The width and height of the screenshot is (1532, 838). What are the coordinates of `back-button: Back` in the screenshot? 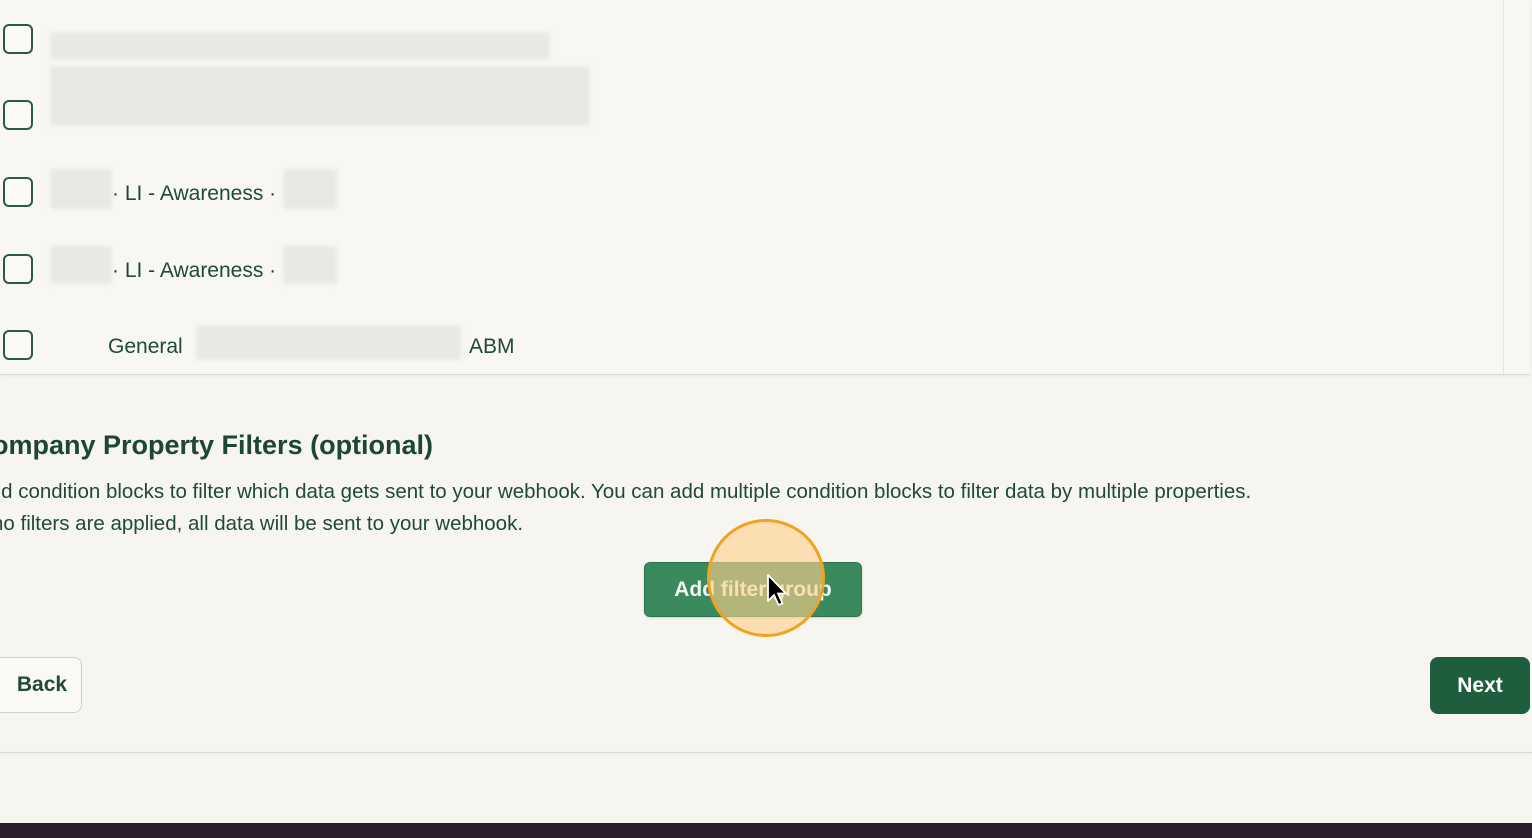 It's located at (41, 685).